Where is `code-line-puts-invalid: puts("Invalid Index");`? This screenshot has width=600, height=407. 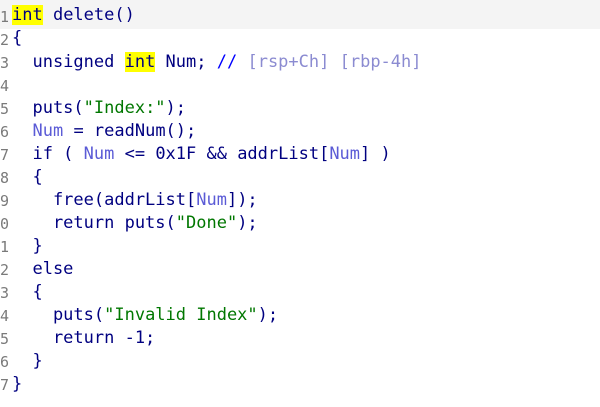
code-line-puts-invalid: puts("Invalid Index"); is located at coordinates (145, 315).